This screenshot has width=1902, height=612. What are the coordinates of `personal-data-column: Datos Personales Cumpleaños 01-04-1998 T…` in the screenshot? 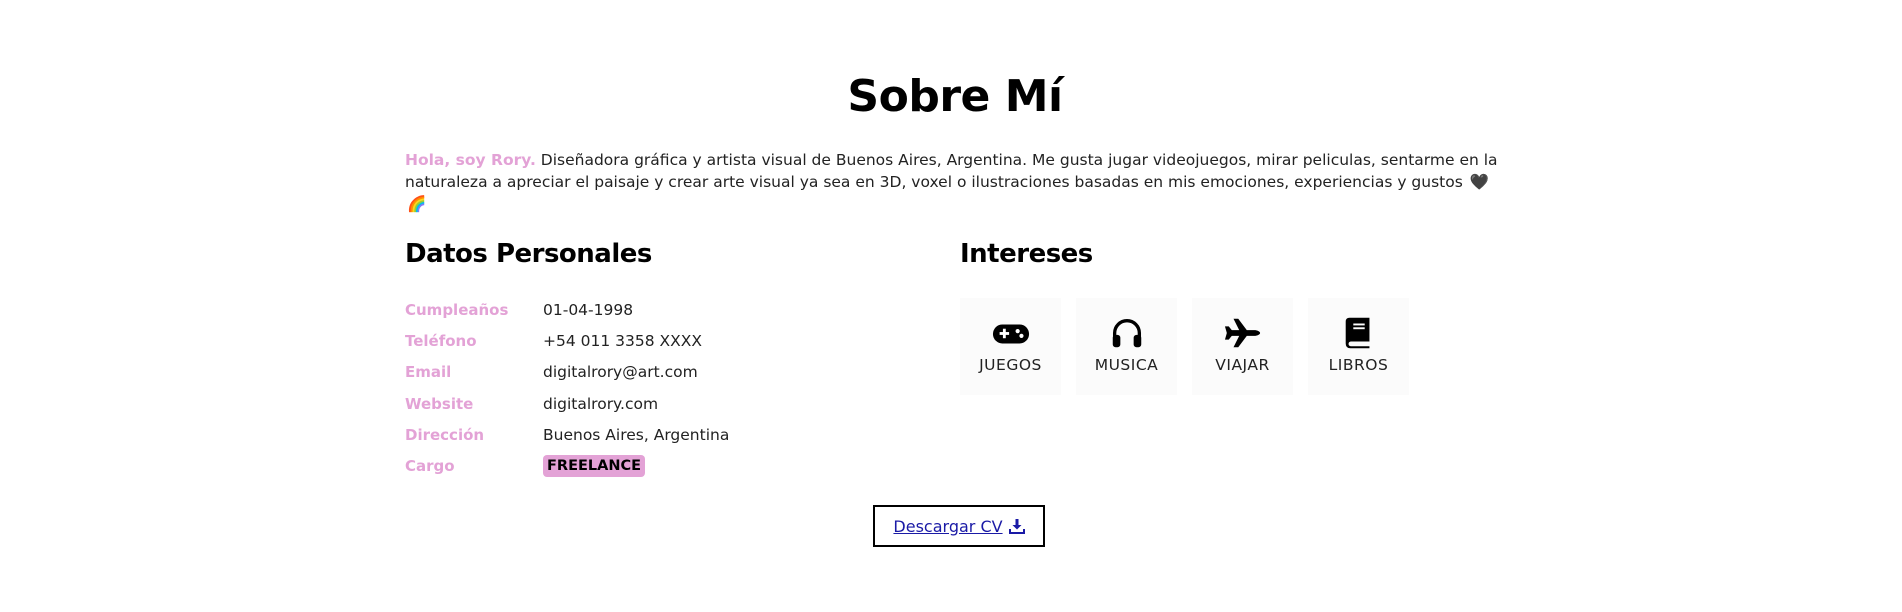 It's located at (675, 357).